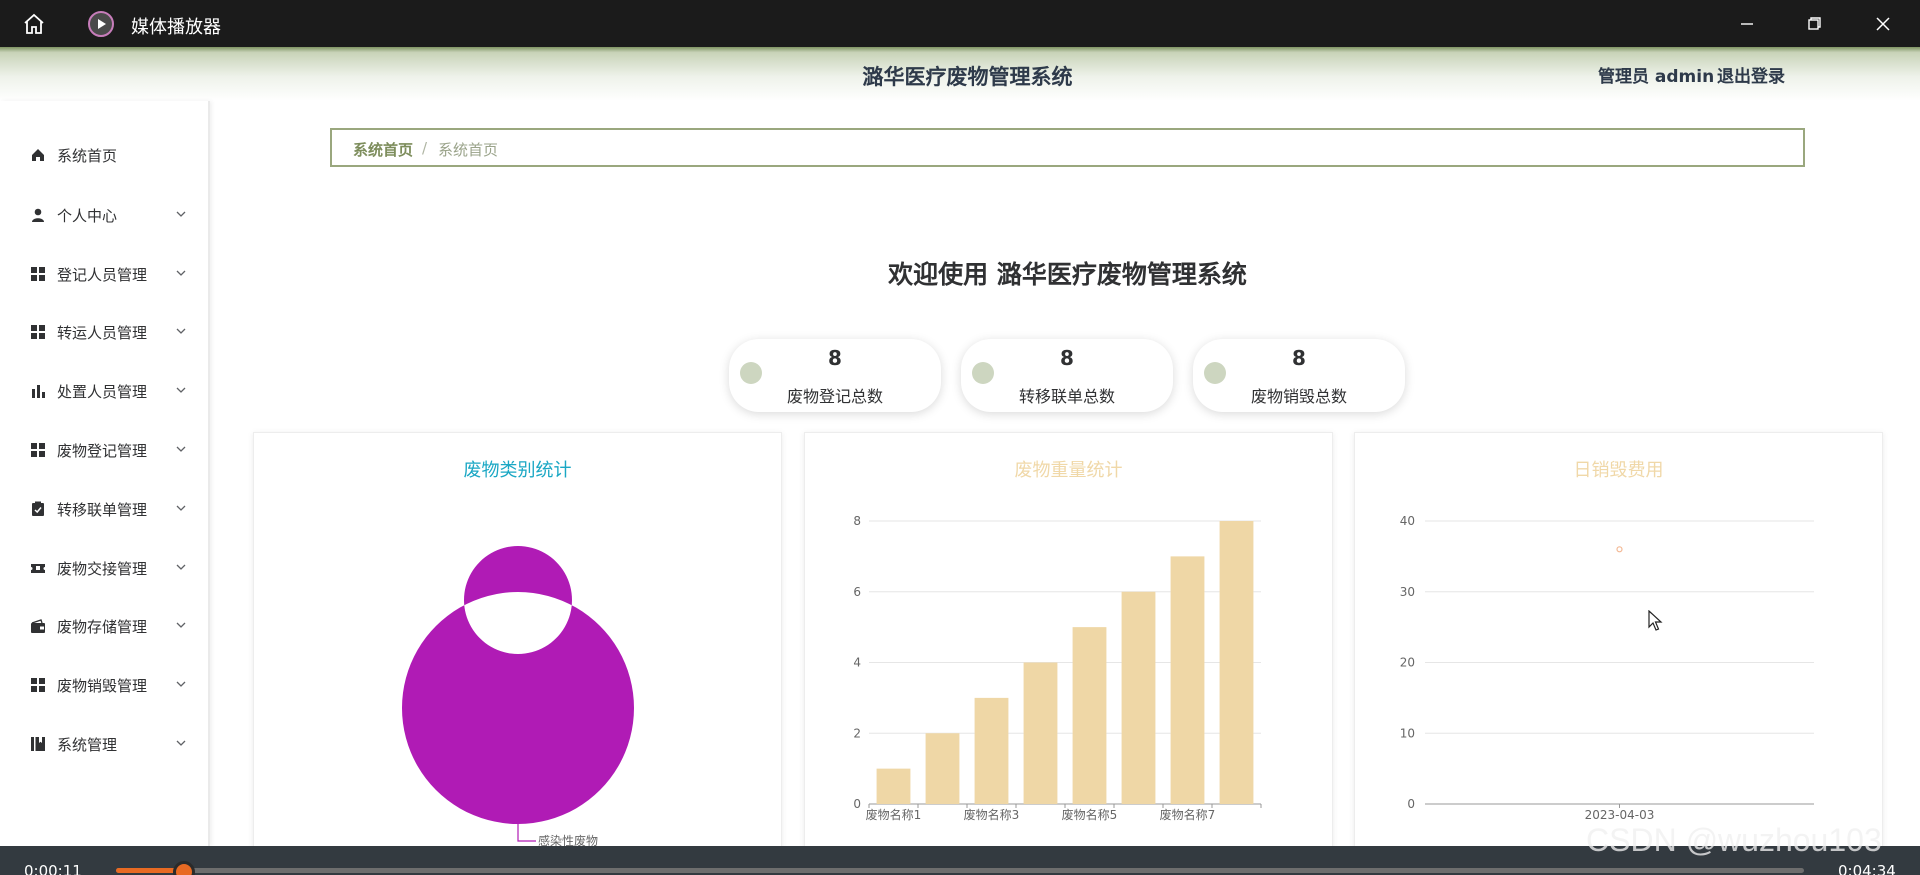 The image size is (1920, 875). Describe the element at coordinates (834, 396) in the screenshot. I see `stat-label: 废物登记总数` at that location.